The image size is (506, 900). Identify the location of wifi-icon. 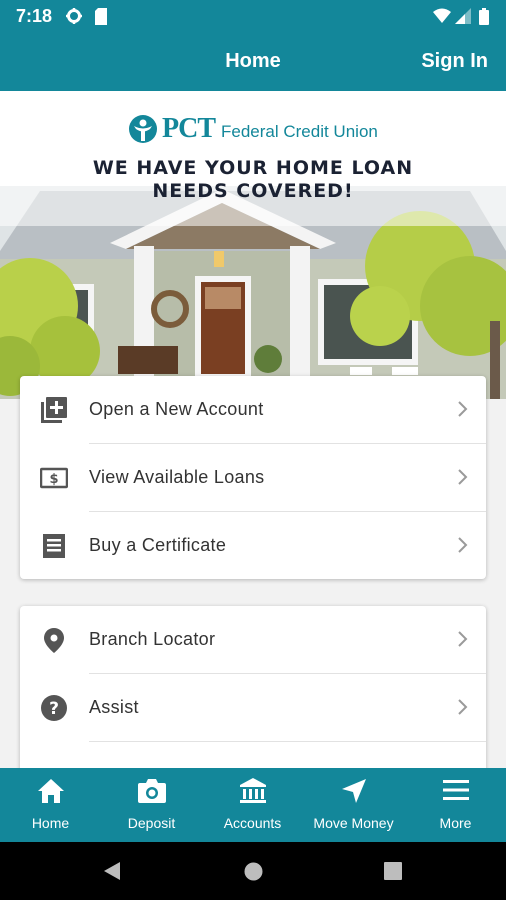
(442, 18).